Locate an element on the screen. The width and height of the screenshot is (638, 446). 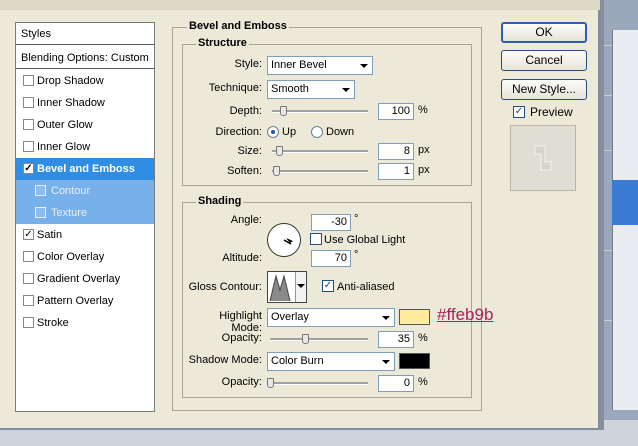
altitude-input: 70 is located at coordinates (331, 258).